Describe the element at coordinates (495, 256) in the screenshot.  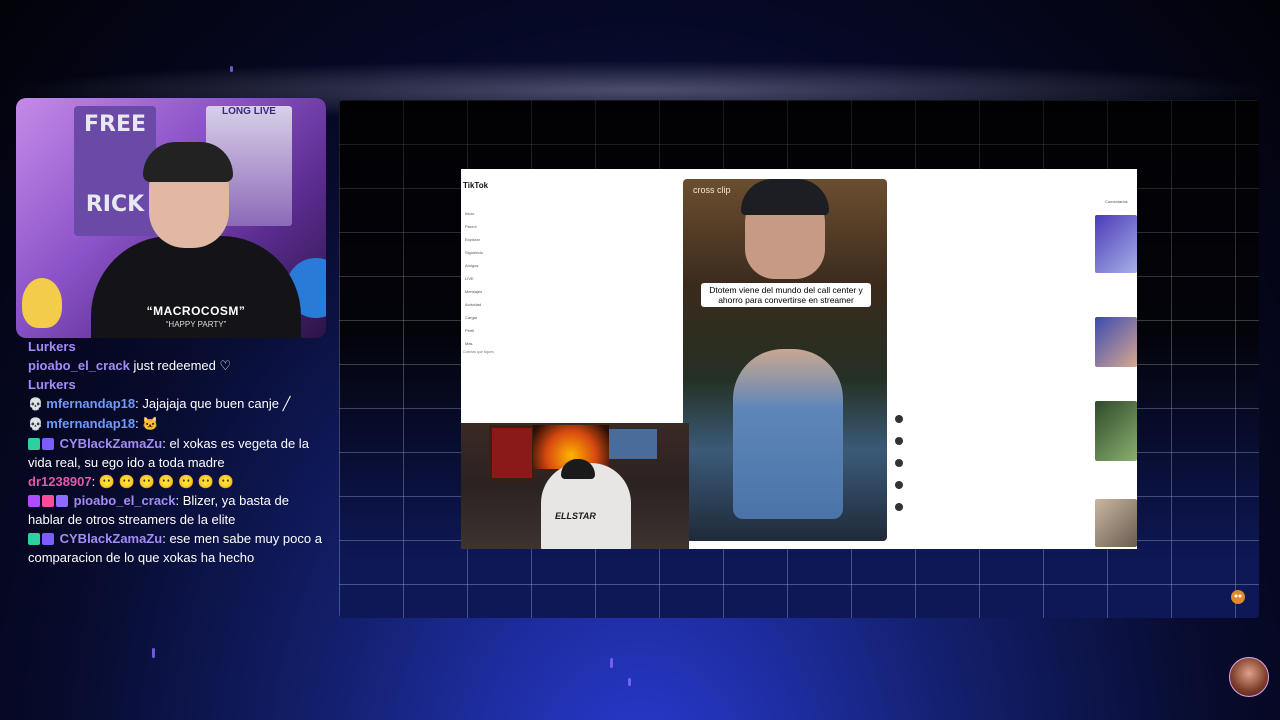
I see `tiktok-nav-item: Siguiendo` at that location.